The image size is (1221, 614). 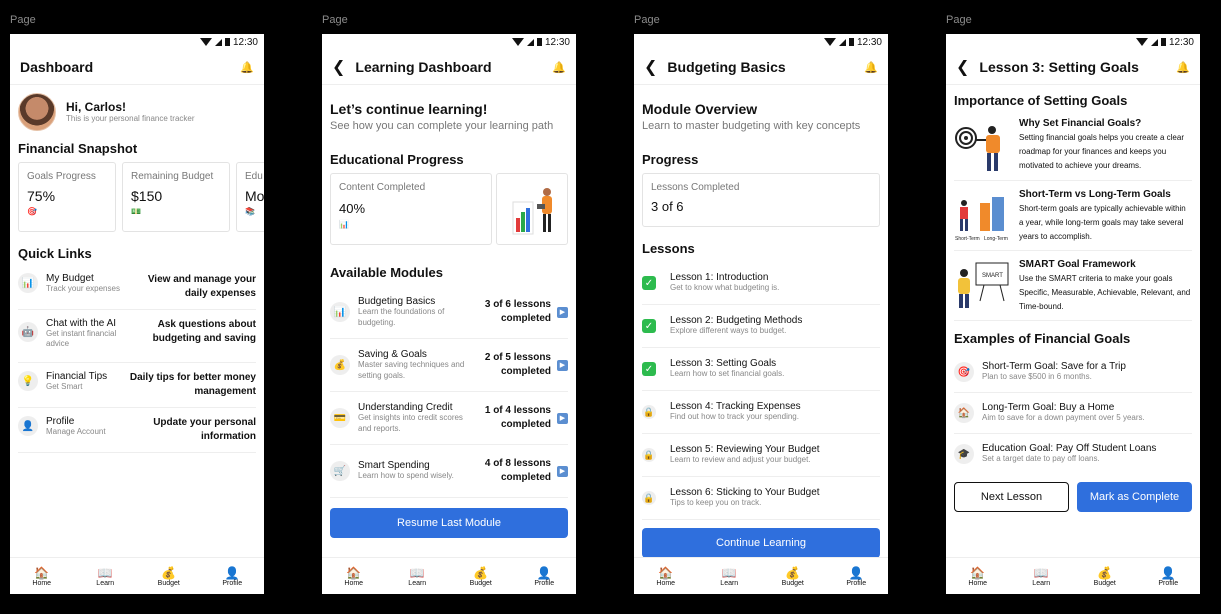 I want to click on content-completed-card: Content Completed 40% 📊, so click(x=411, y=209).